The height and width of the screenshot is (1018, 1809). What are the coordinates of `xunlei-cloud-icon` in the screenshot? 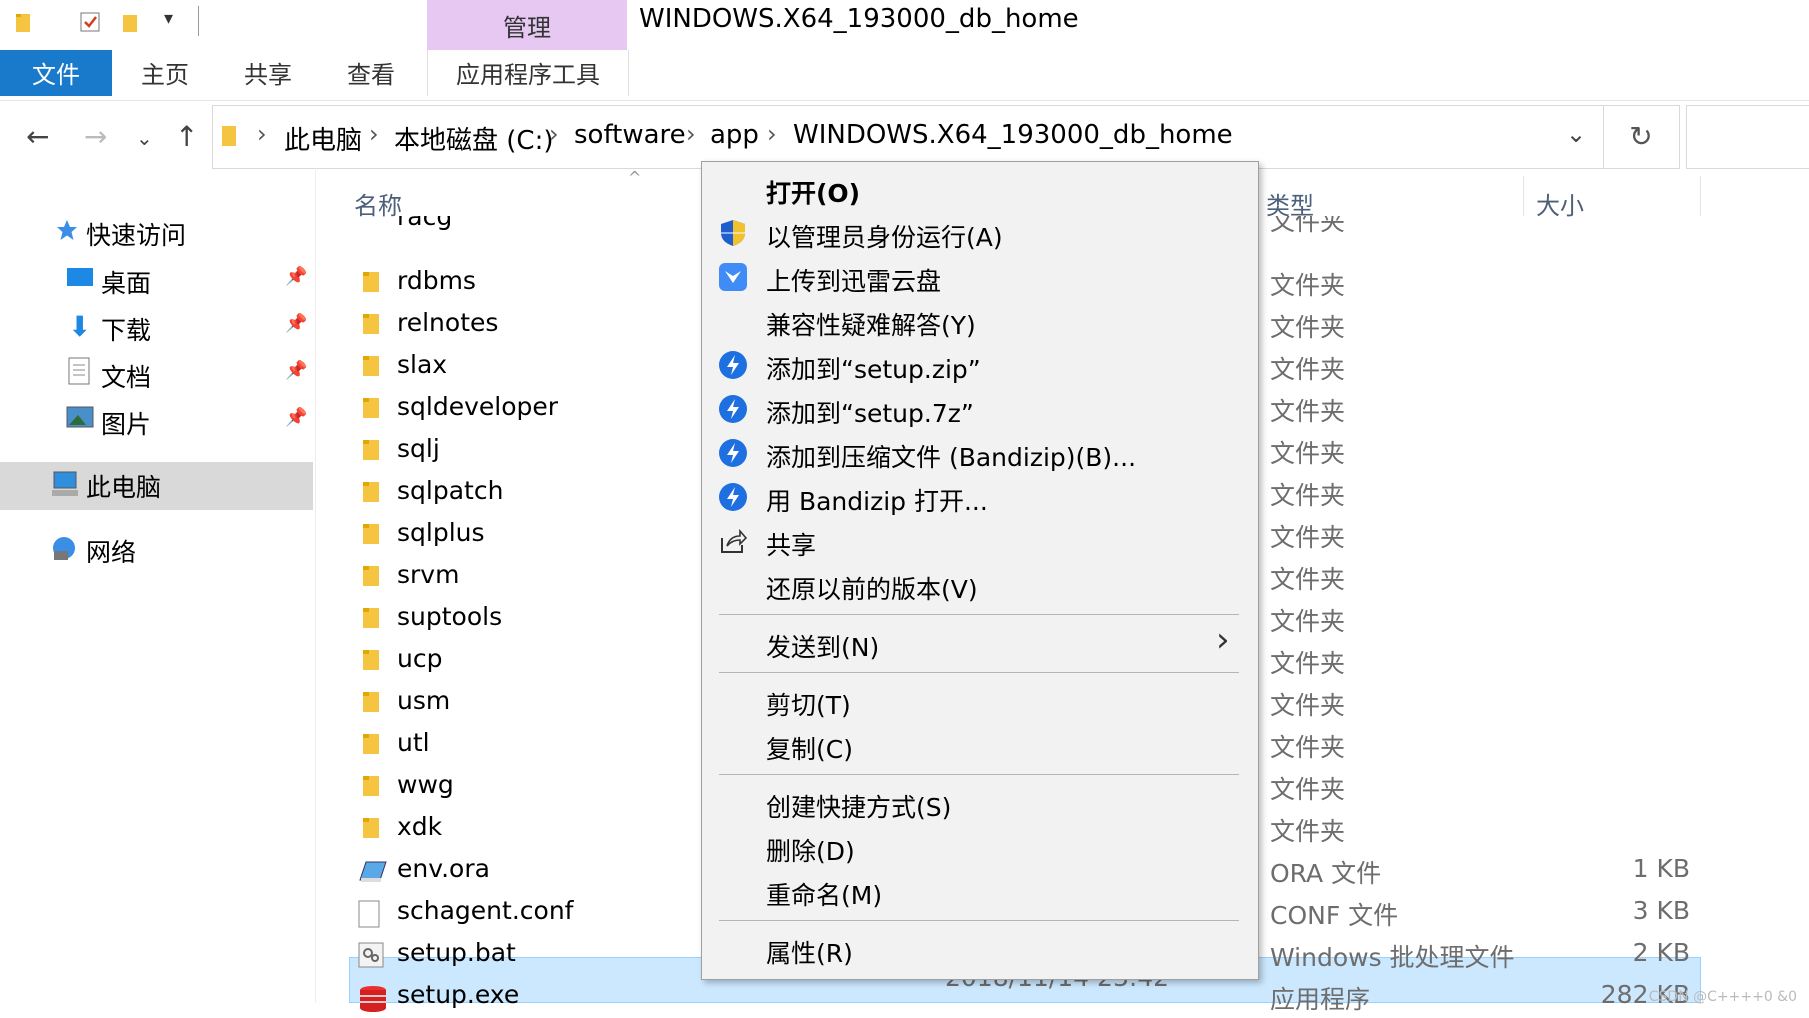 It's located at (733, 277).